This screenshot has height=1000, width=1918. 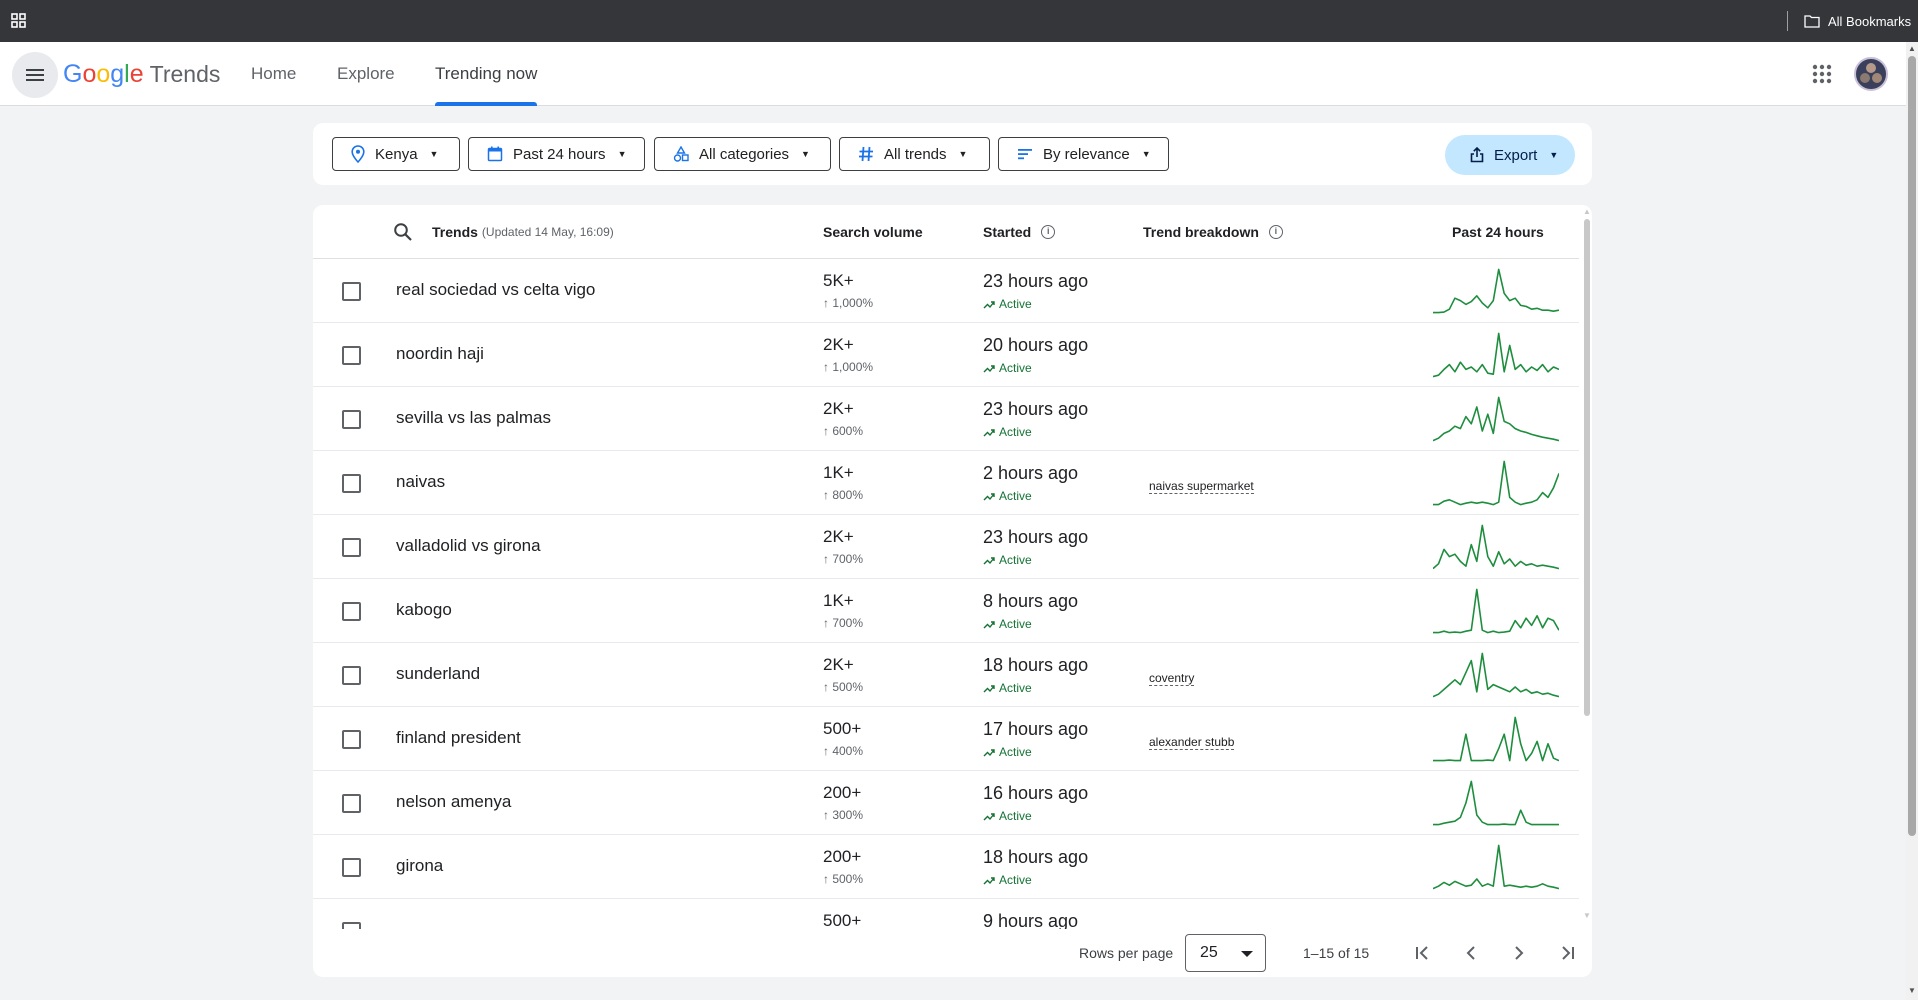 I want to click on trend-breakdown-chip: coventry, so click(x=1172, y=678).